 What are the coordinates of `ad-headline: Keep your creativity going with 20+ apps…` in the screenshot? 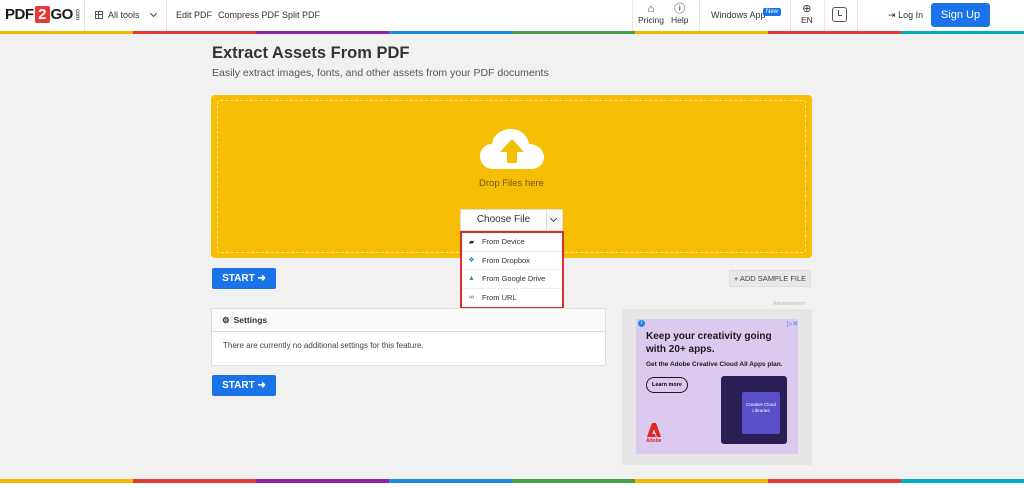 It's located at (709, 343).